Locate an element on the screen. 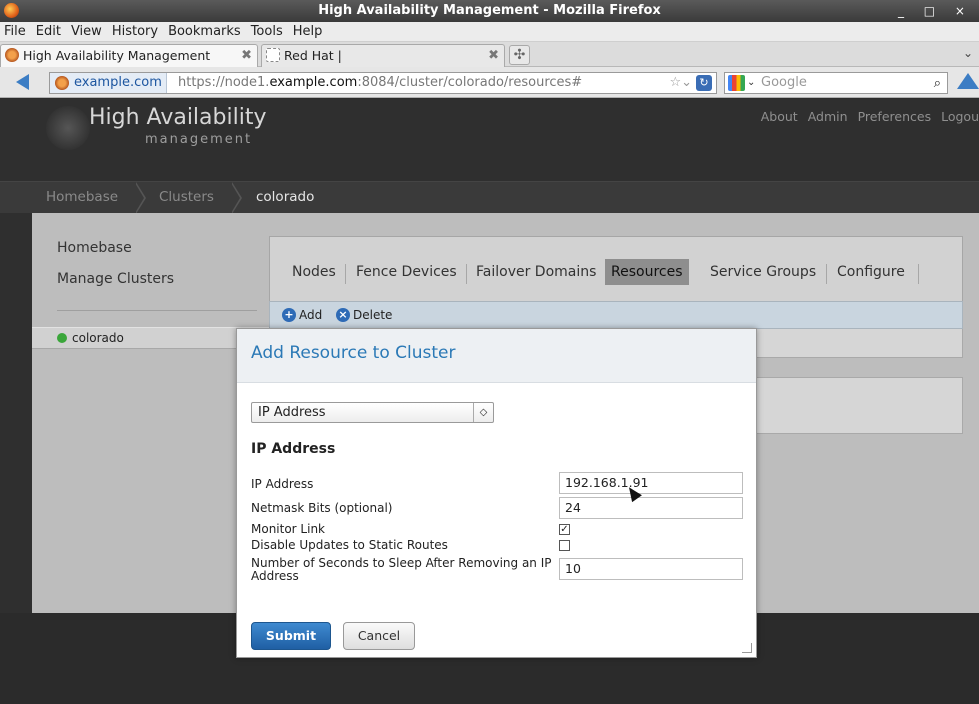 The width and height of the screenshot is (979, 704). disable-updates-label: Disable Updates to Static Routes is located at coordinates (349, 545).